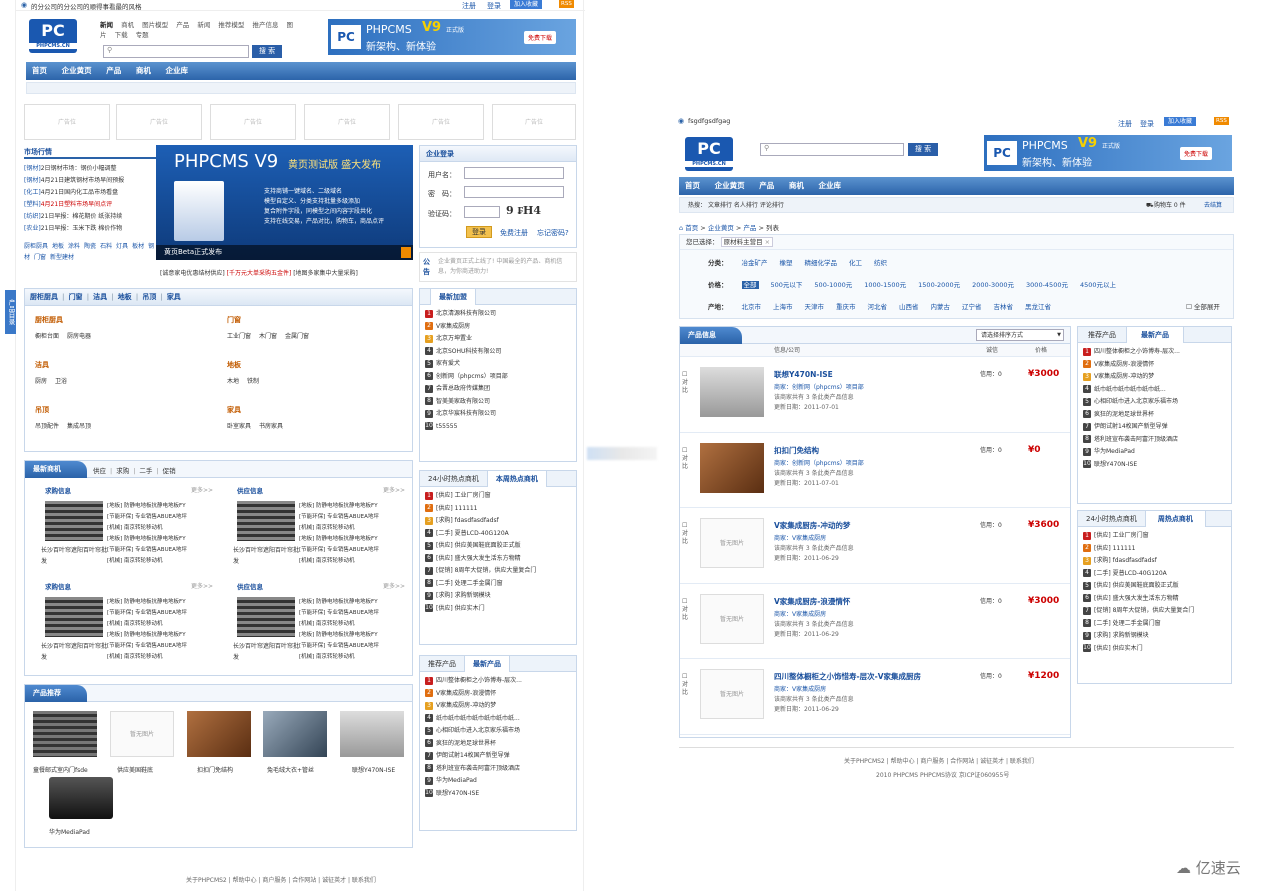 This screenshot has width=1263, height=891. I want to click on category-name: 地板, so click(317, 365).